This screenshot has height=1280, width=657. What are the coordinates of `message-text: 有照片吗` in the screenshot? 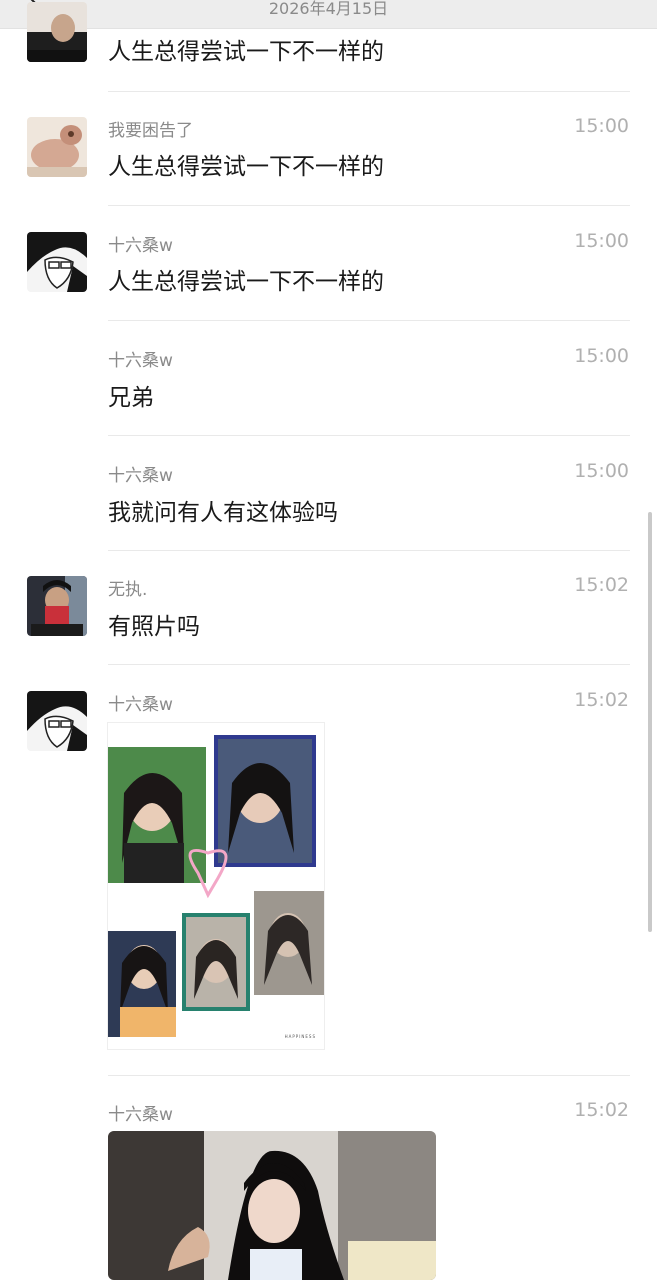 It's located at (154, 627).